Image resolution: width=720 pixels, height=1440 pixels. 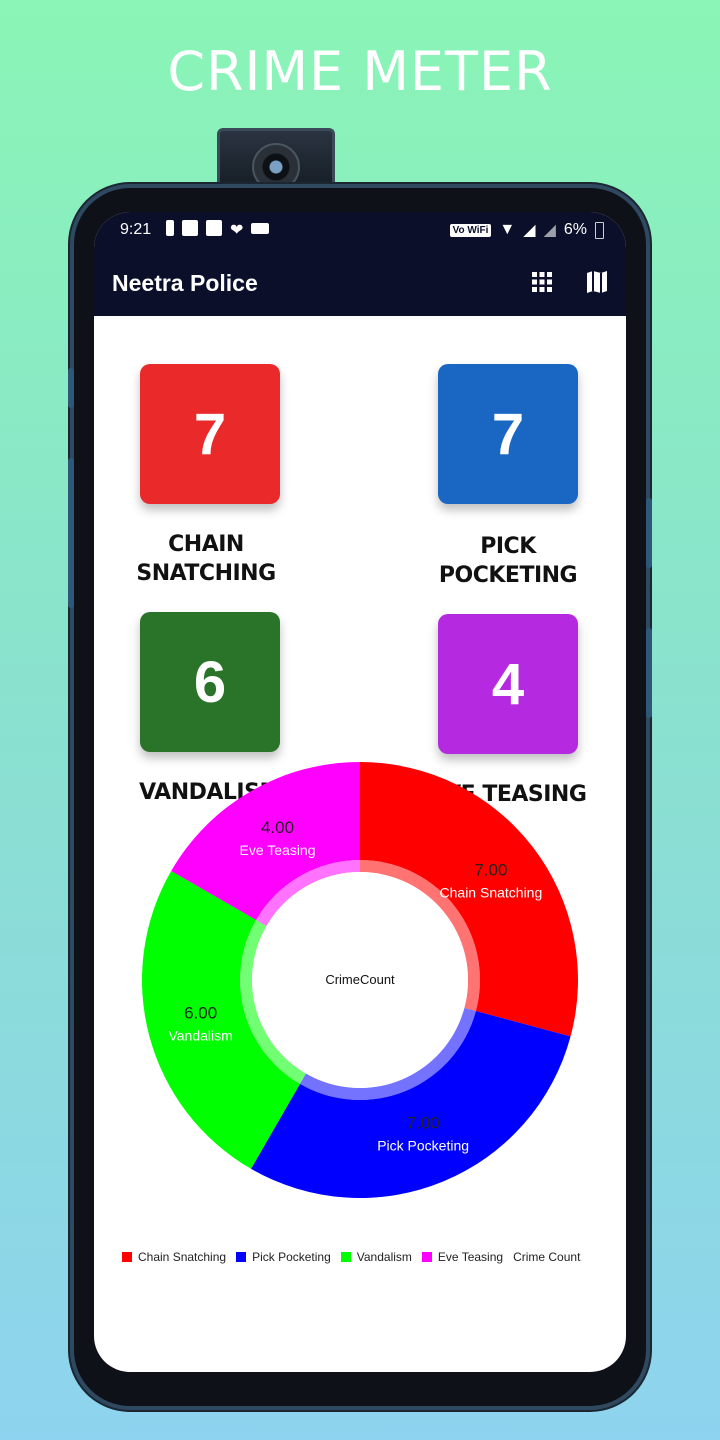 What do you see at coordinates (182, 1257) in the screenshot?
I see `legend-label: Chain Snatching` at bounding box center [182, 1257].